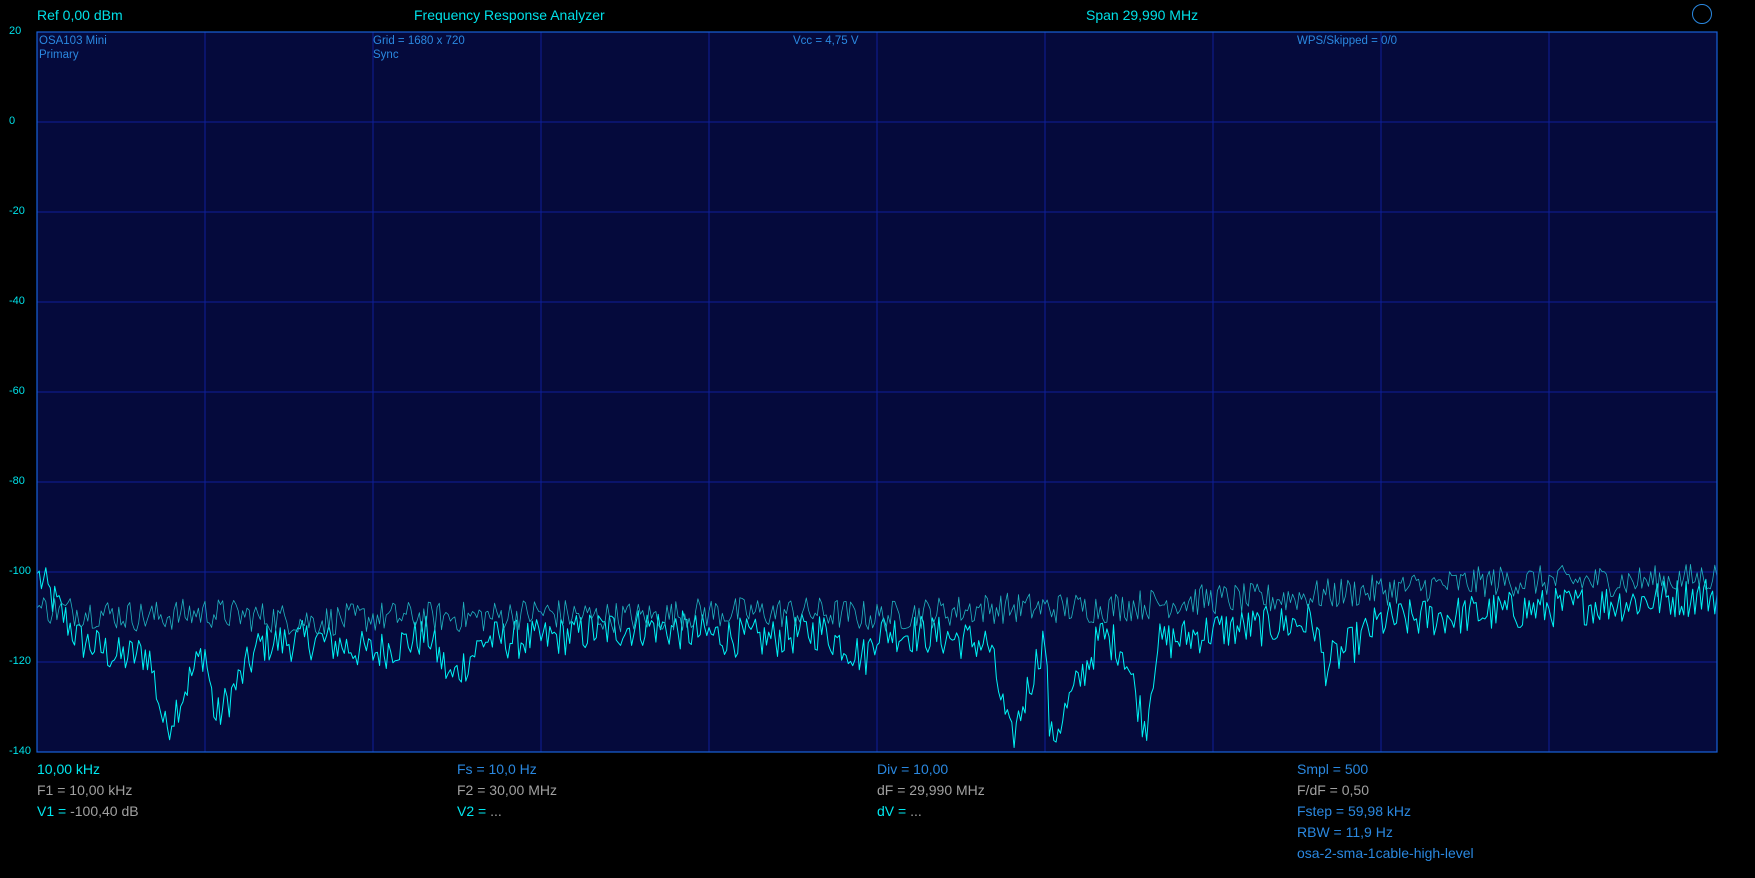 The image size is (1755, 878). What do you see at coordinates (1333, 790) in the screenshot?
I see `fdf-readout: F/dF = 0,50` at bounding box center [1333, 790].